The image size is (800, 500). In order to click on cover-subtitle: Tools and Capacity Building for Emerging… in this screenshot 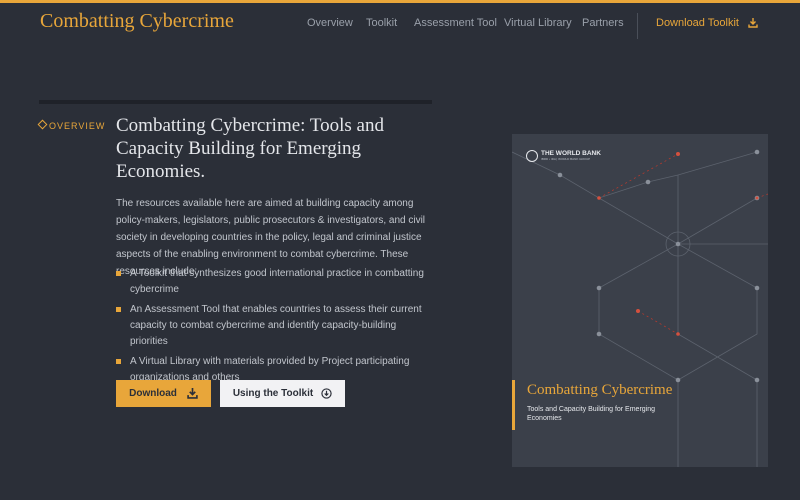, I will do `click(591, 414)`.